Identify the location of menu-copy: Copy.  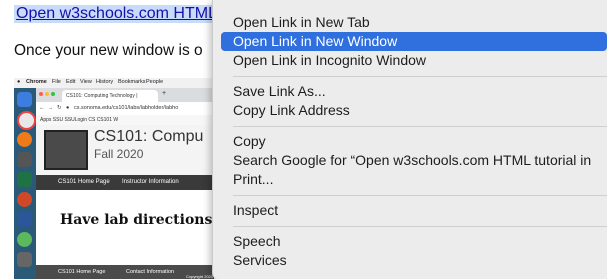
(414, 141).